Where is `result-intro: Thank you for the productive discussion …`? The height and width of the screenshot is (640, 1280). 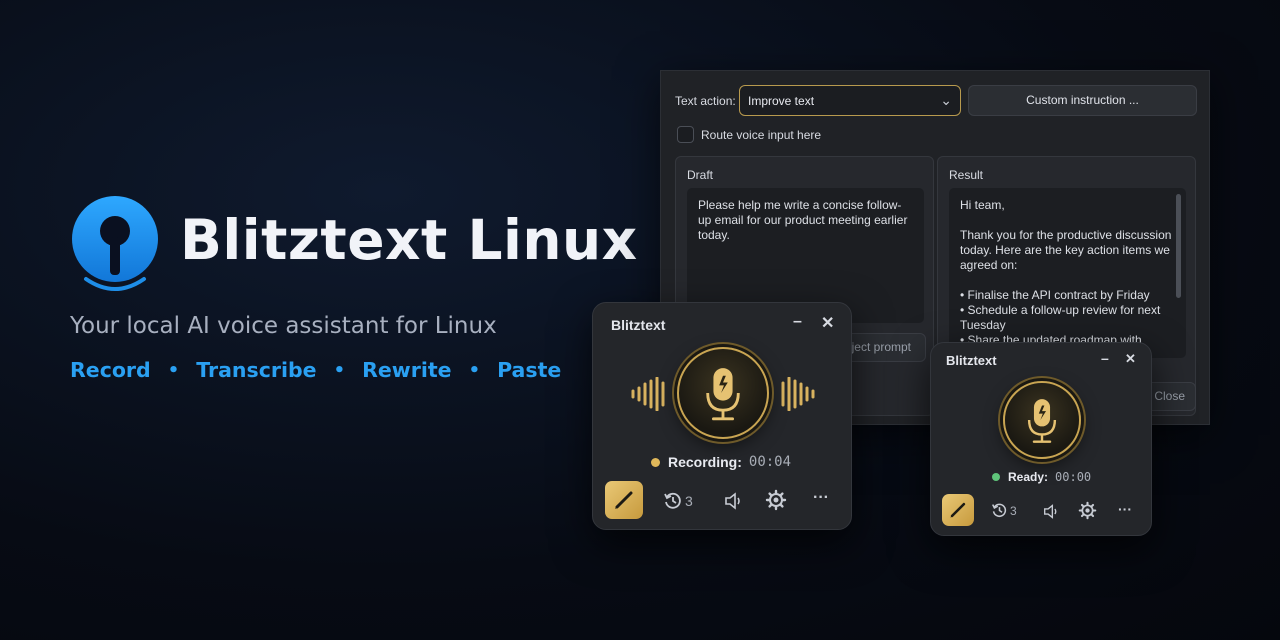
result-intro: Thank you for the productive discussion … is located at coordinates (1066, 250).